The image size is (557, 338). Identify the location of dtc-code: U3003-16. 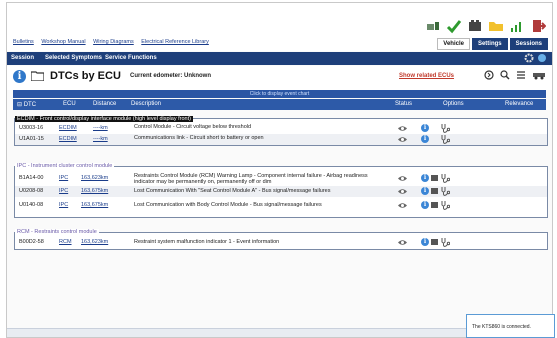
(31, 128).